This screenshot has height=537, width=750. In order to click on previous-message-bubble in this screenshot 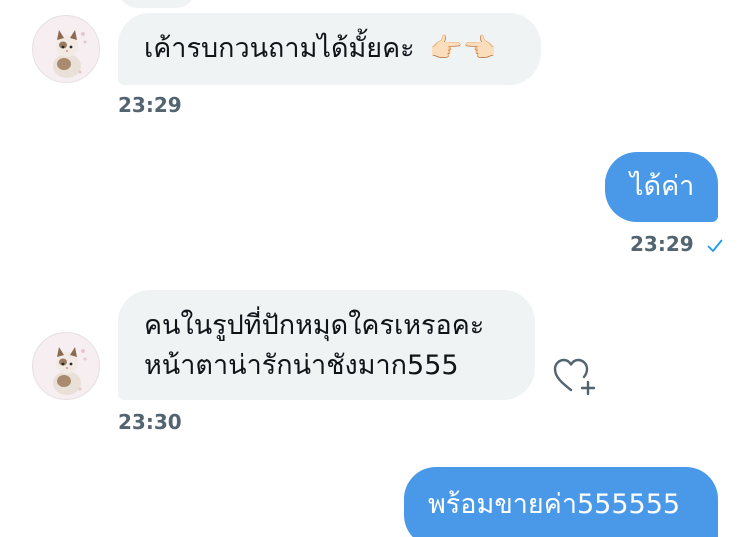, I will do `click(157, 4)`.